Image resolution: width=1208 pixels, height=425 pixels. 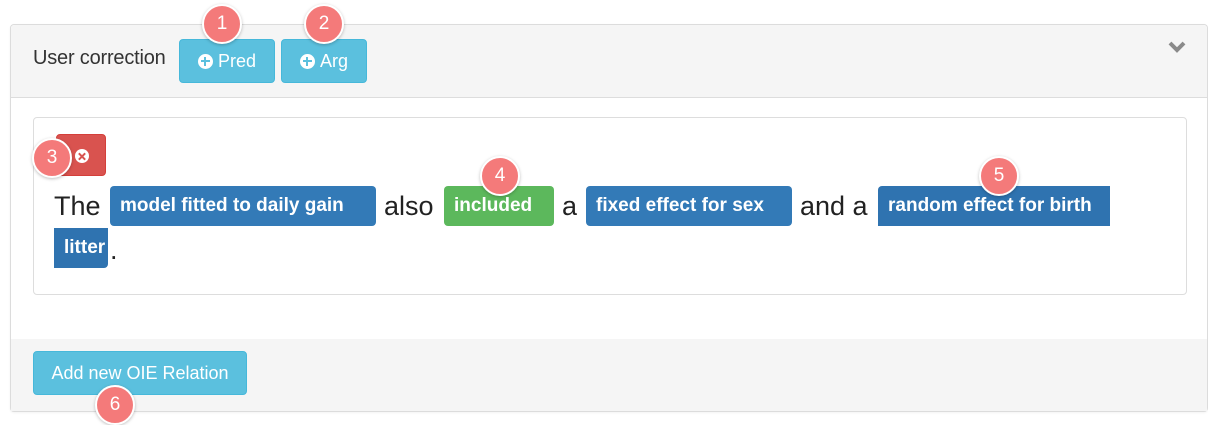 I want to click on add-oie-relation-button: Add new OIE Relation, so click(x=140, y=373).